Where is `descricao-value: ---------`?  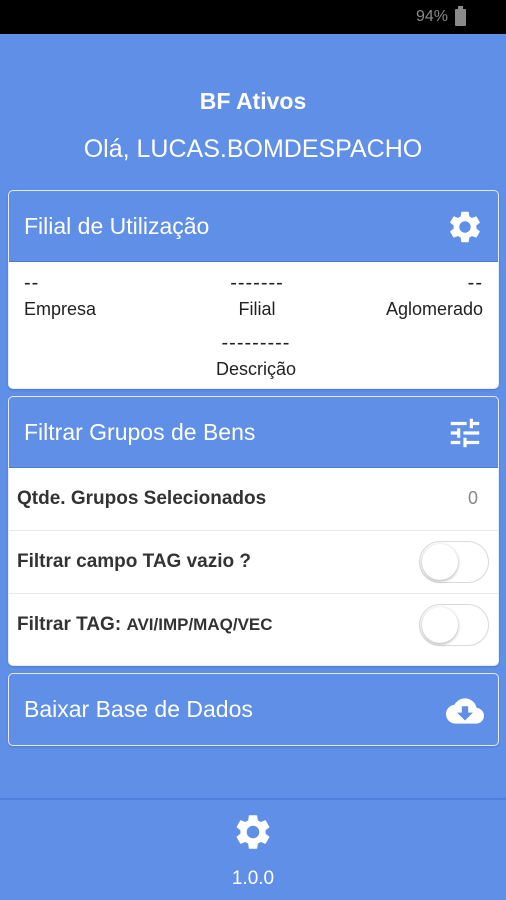
descricao-value: --------- is located at coordinates (256, 343).